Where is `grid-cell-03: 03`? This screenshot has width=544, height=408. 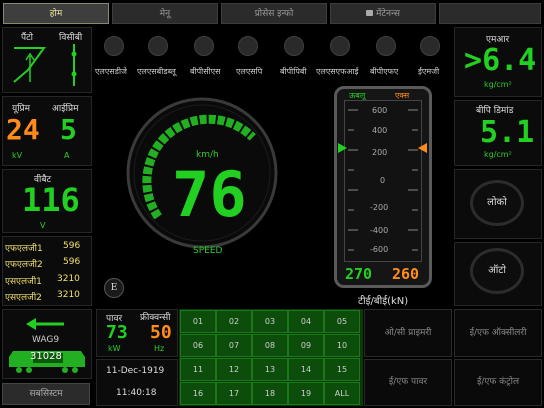 grid-cell-03: 03 is located at coordinates (270, 321).